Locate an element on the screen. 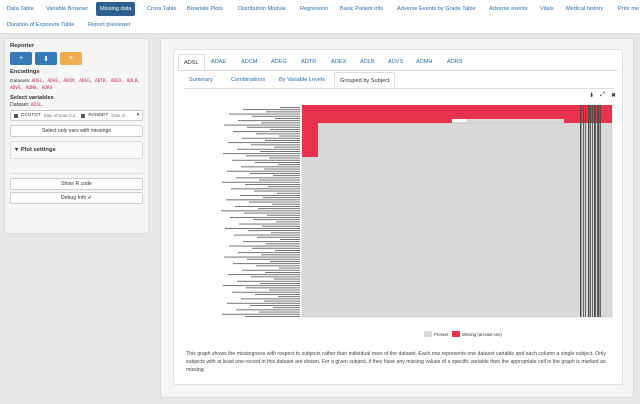 This screenshot has height=404, width=640. plot-settings-label: Plot settings is located at coordinates (38, 150).